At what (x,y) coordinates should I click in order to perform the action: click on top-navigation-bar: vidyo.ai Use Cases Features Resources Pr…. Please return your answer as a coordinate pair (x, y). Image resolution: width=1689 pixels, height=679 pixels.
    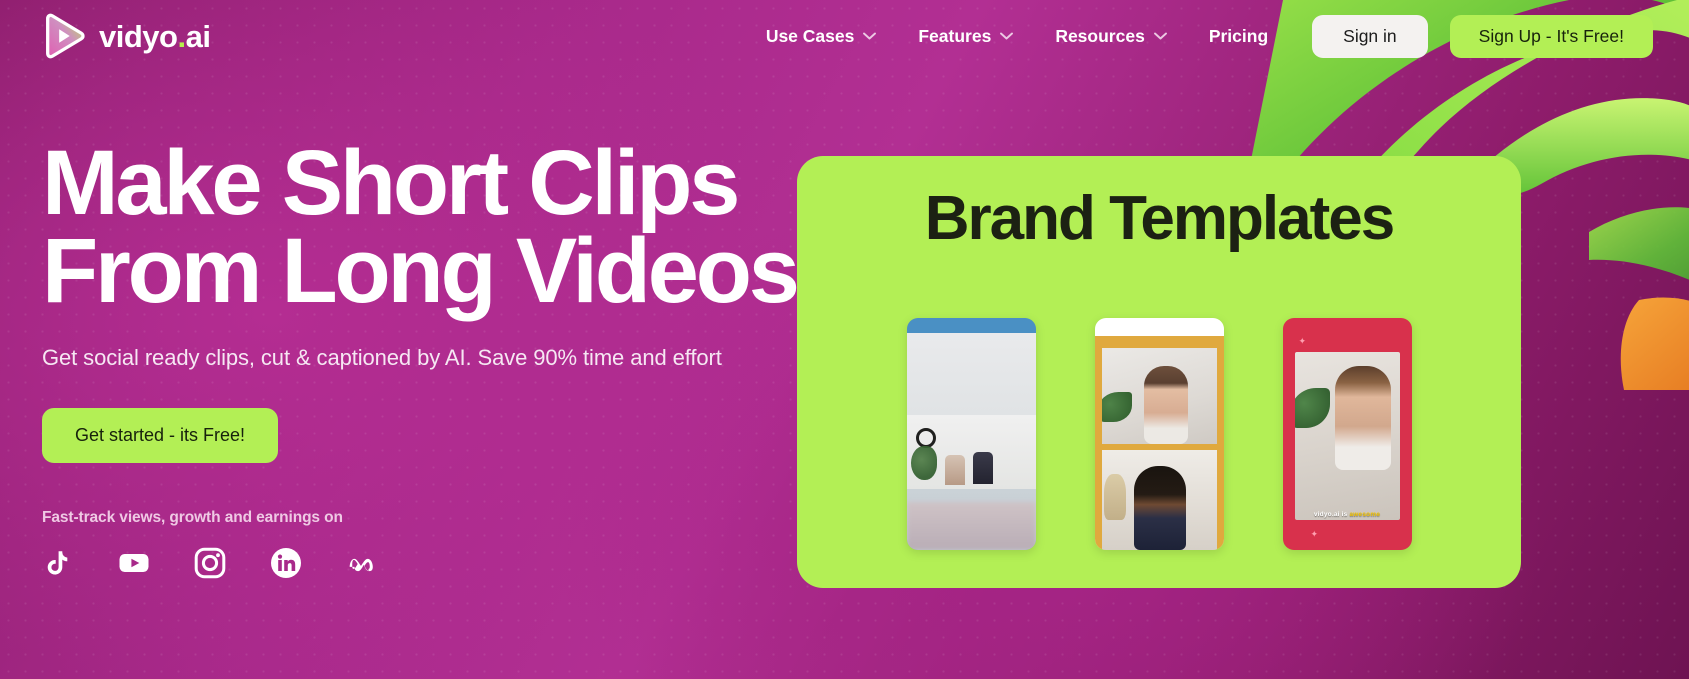
    Looking at the image, I should click on (844, 36).